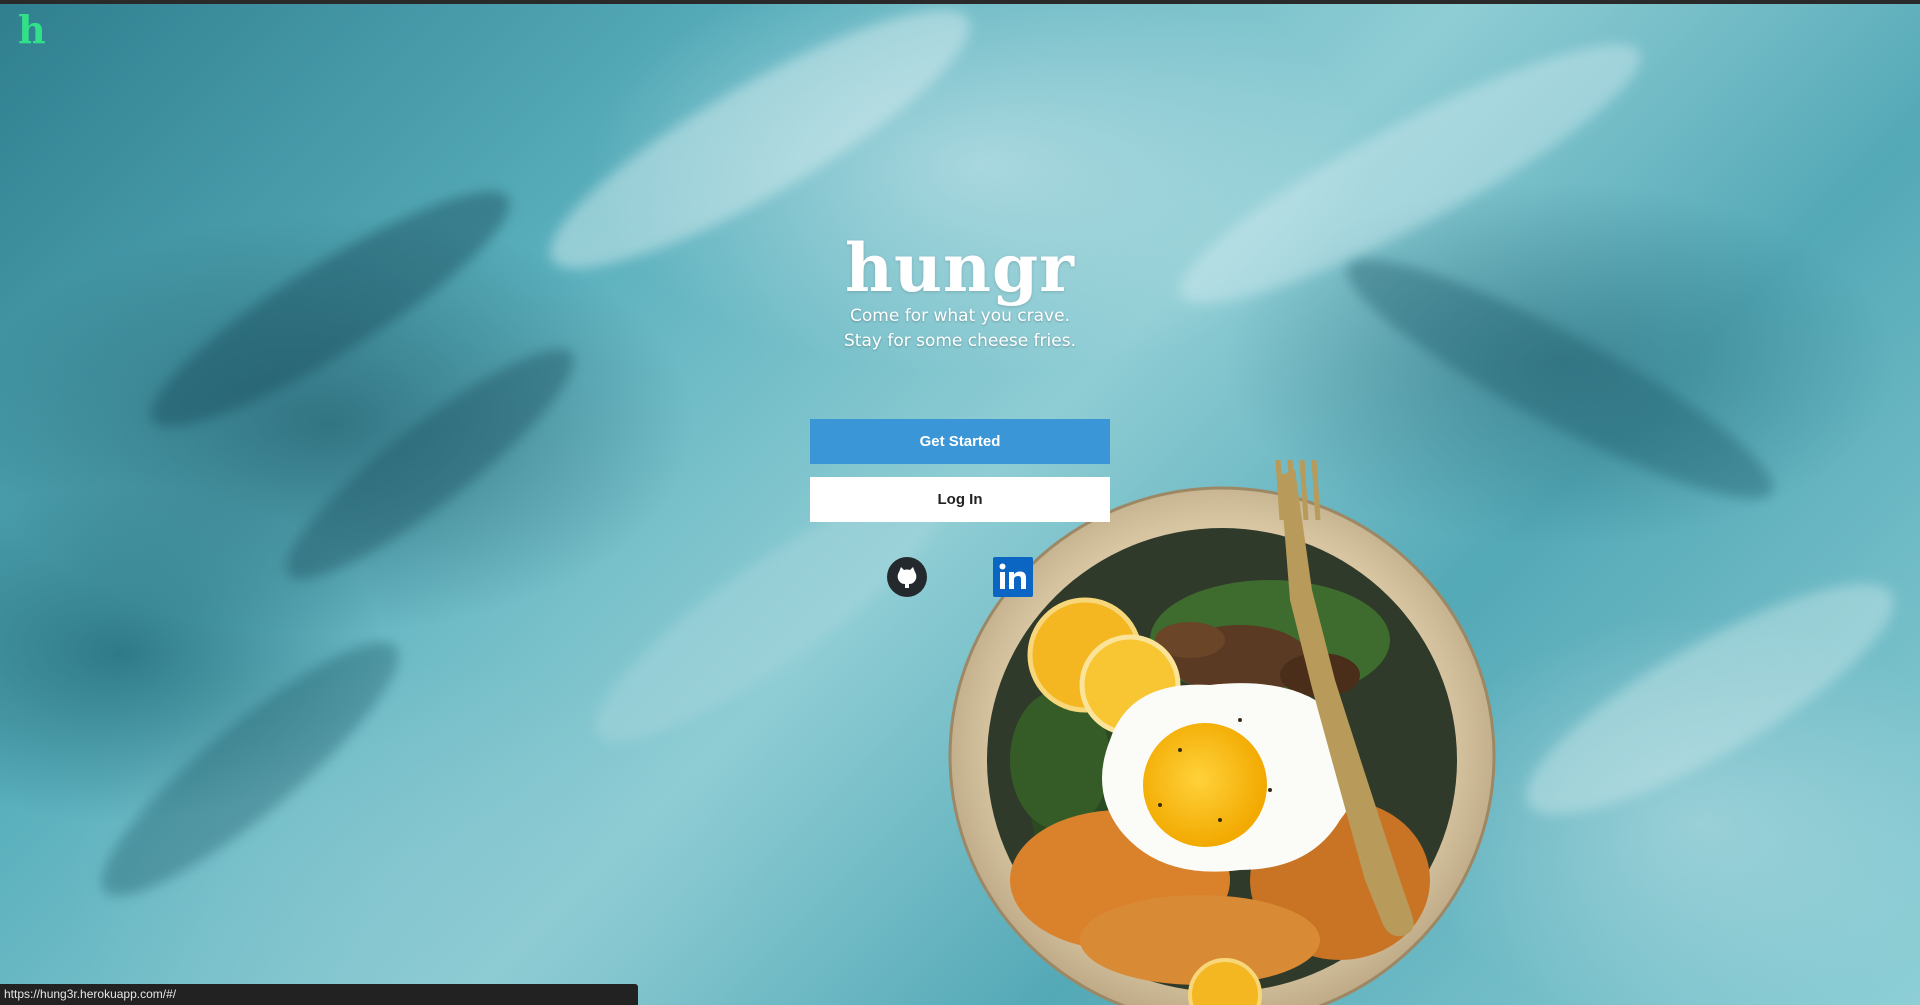 This screenshot has height=1005, width=1920. I want to click on brand-title: hungr, so click(960, 268).